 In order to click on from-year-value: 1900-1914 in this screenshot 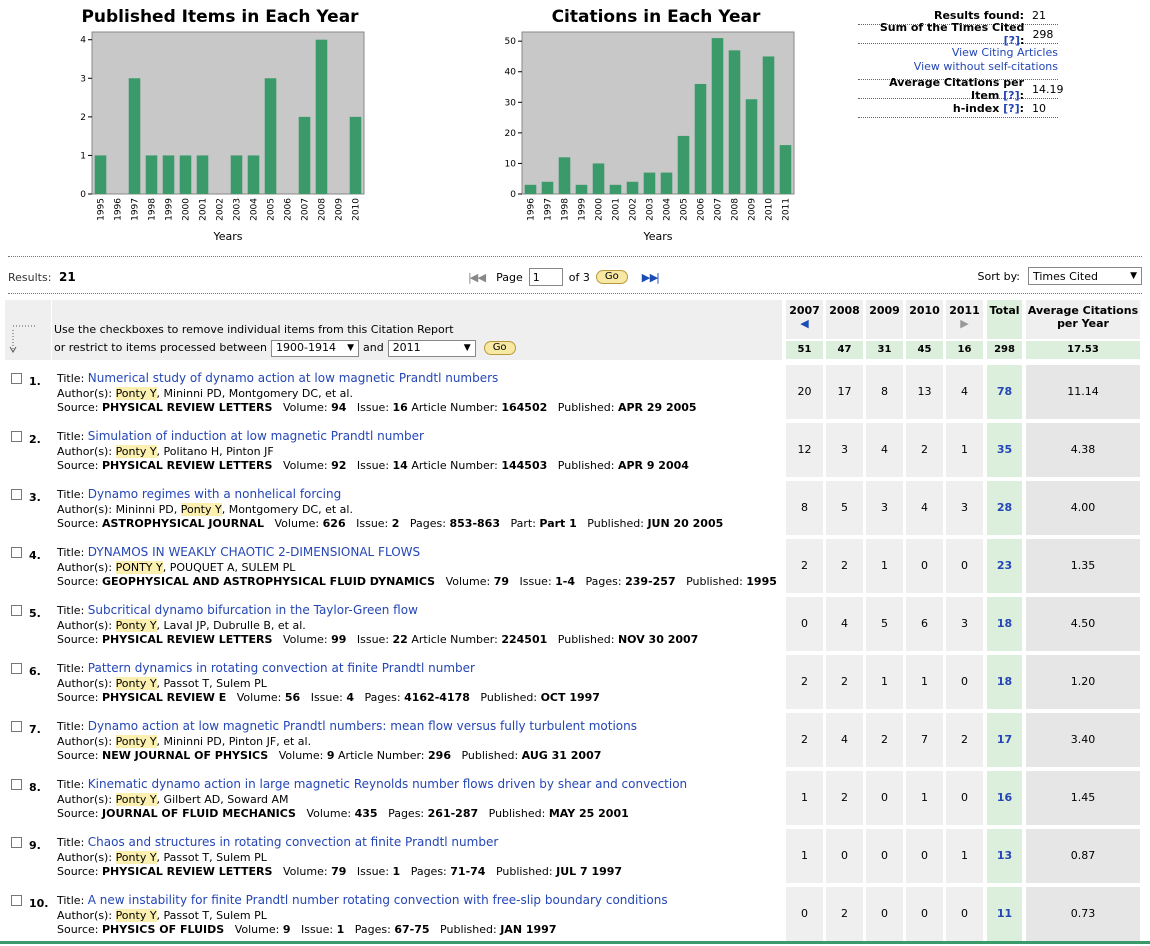, I will do `click(305, 347)`.